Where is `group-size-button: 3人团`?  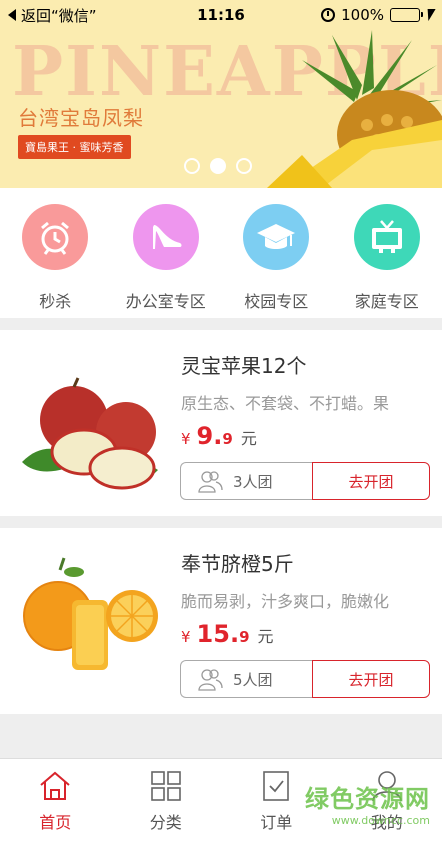
group-size-button: 3人团 is located at coordinates (246, 481).